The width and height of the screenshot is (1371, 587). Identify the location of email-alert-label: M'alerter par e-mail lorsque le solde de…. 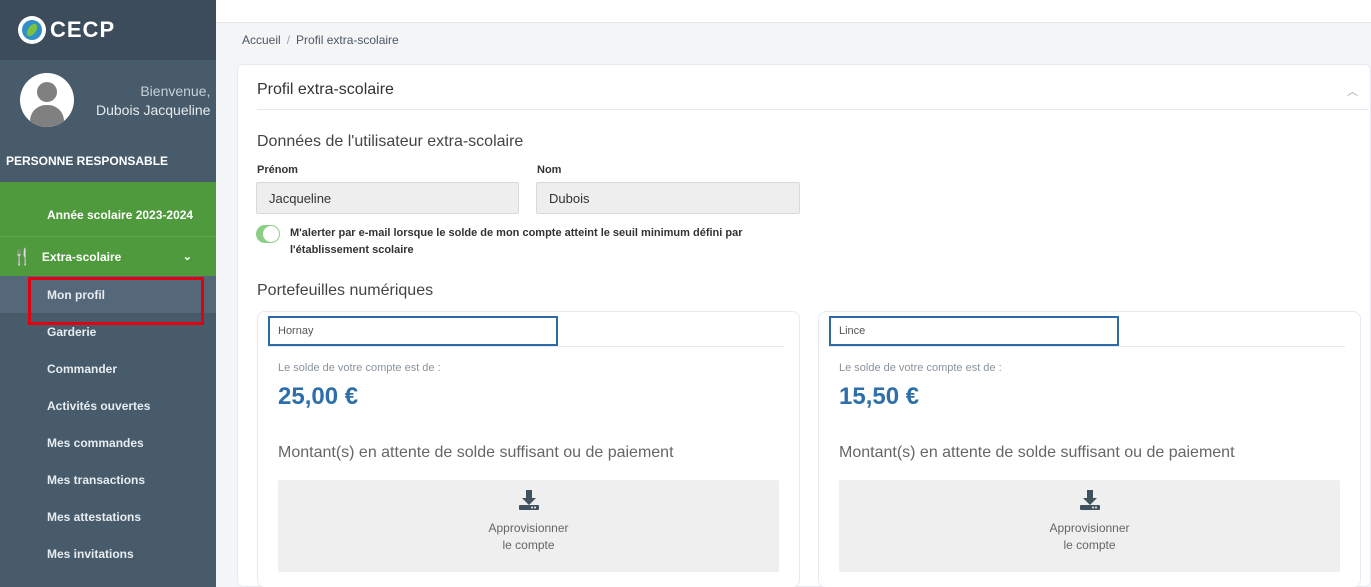
(516, 241).